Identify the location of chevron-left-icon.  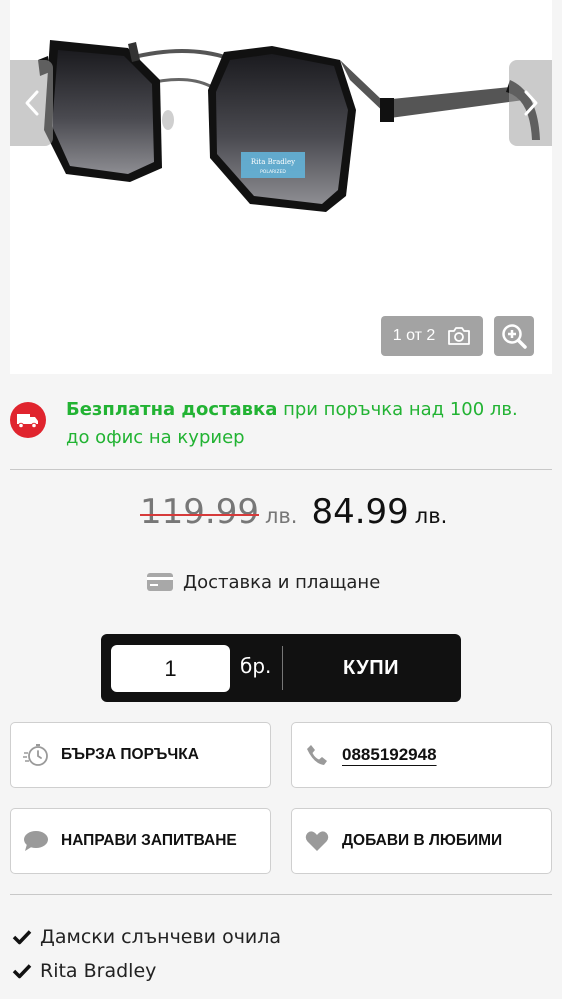
(31, 103).